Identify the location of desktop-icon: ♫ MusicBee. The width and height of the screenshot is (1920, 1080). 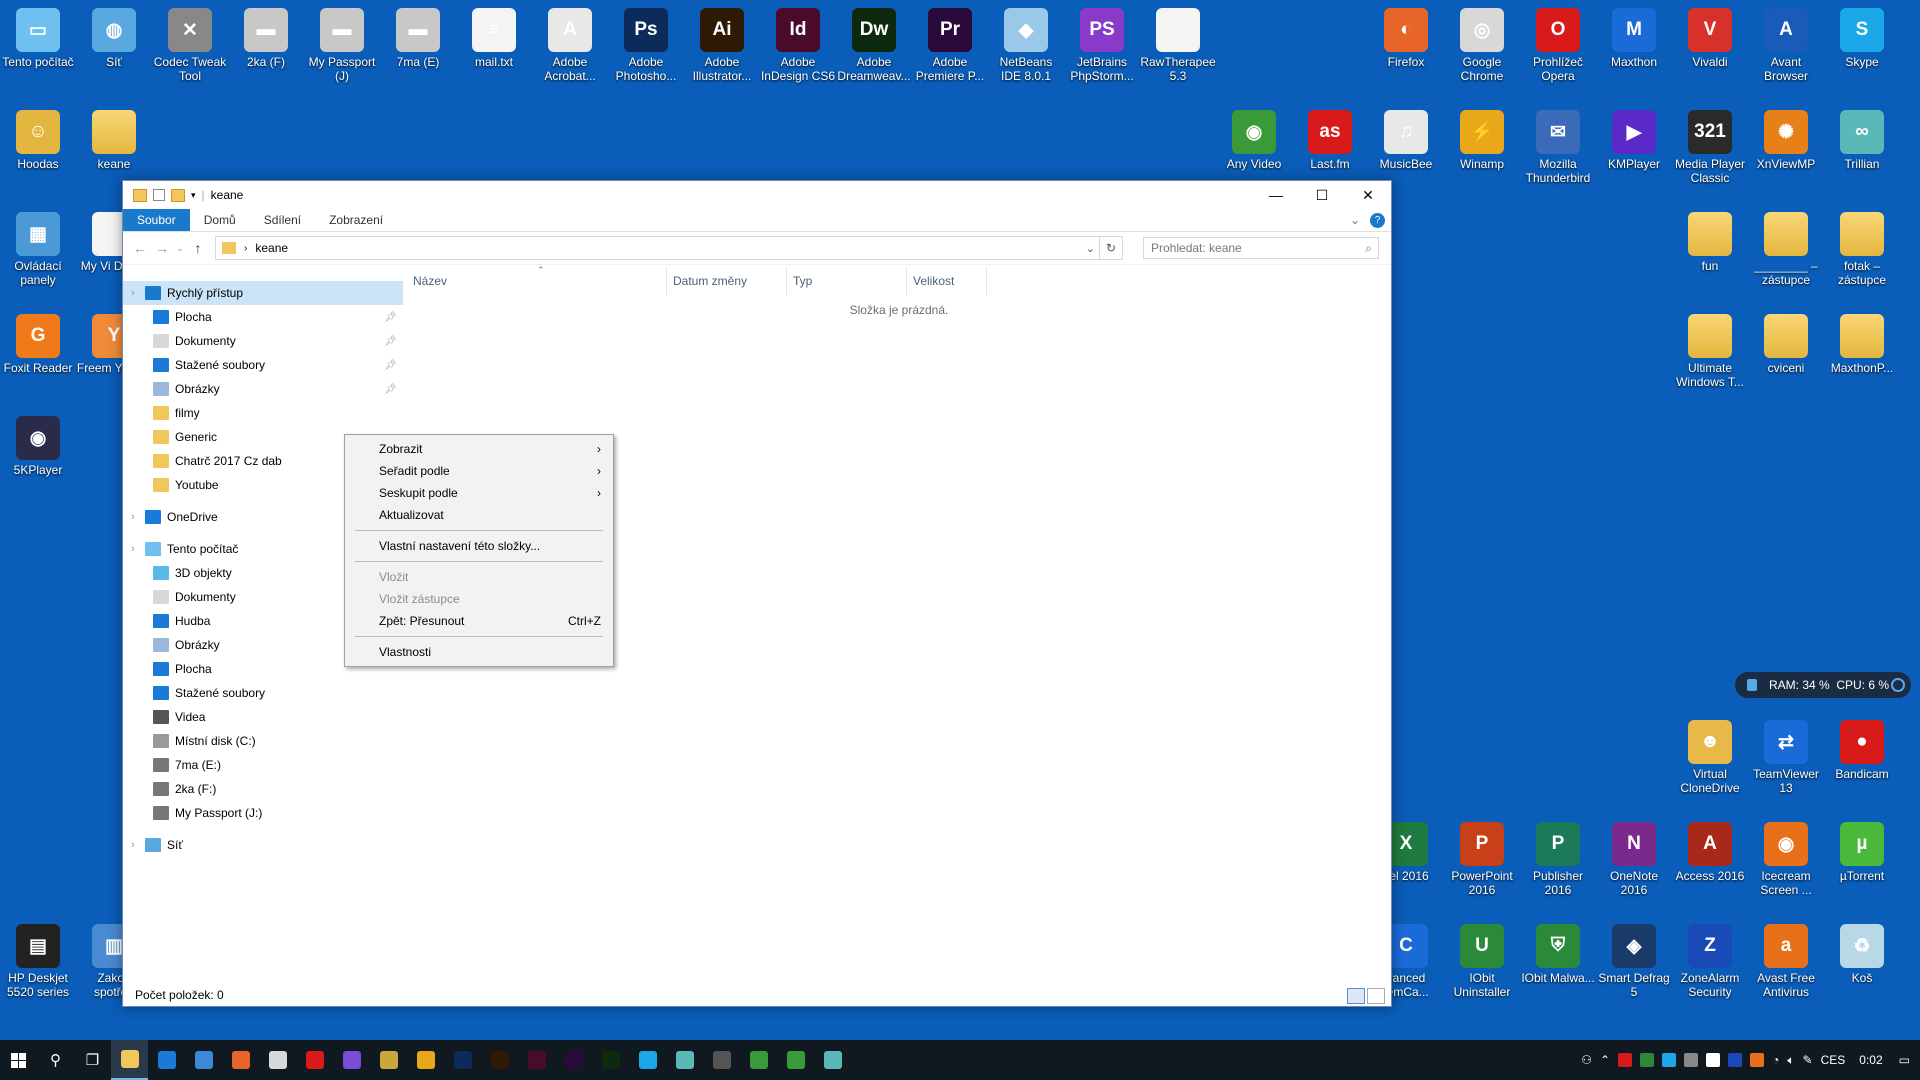
(1406, 140).